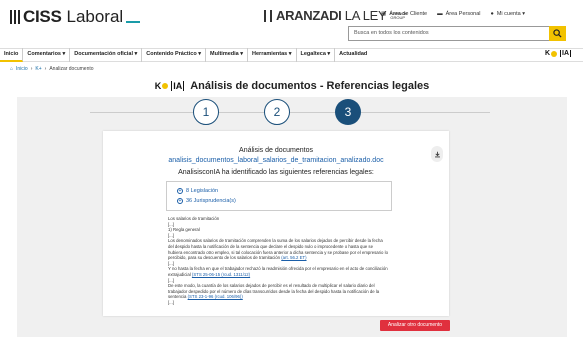 The image size is (583, 337). I want to click on nav-item-inicio: Inicio, so click(12, 55).